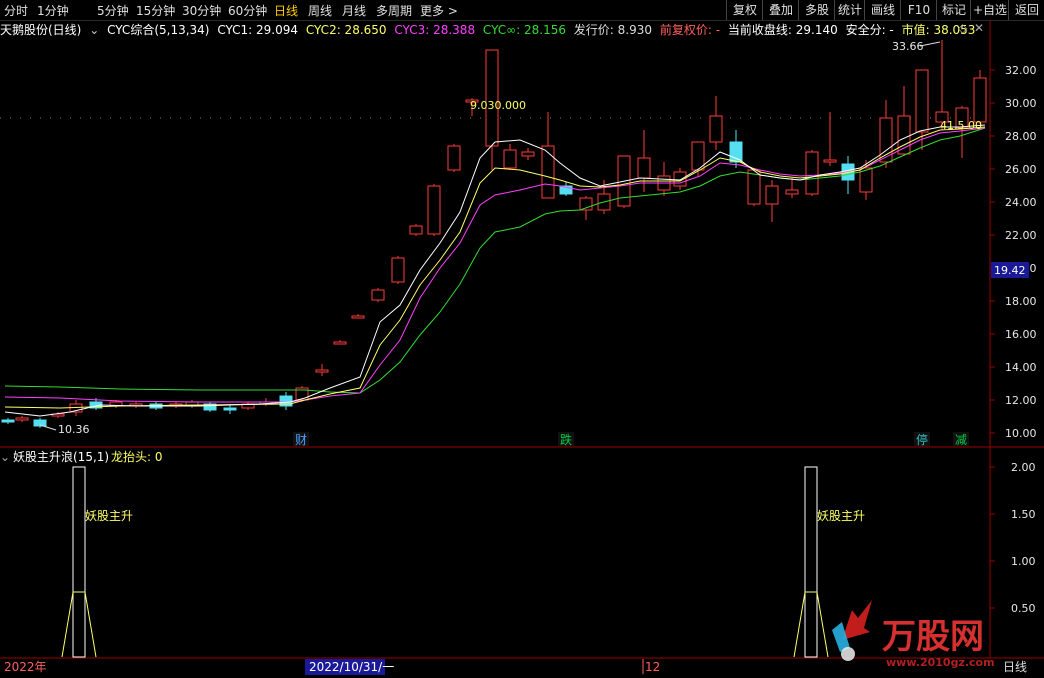 The height and width of the screenshot is (678, 1044). What do you see at coordinates (137, 457) in the screenshot?
I see `sub-panel-value: 龙抬头: 0` at bounding box center [137, 457].